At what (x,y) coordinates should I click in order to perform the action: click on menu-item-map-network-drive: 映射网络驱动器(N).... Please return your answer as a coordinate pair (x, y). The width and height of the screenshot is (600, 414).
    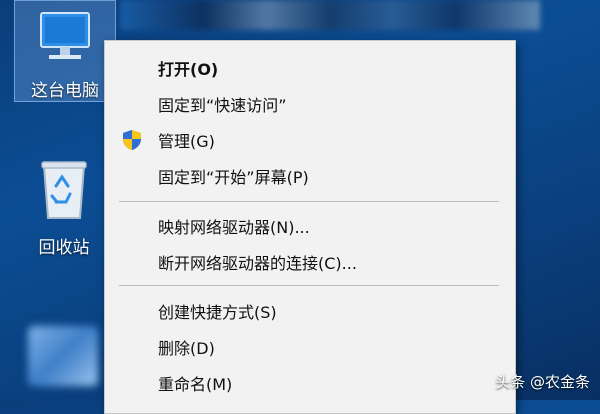
    Looking at the image, I should click on (310, 226).